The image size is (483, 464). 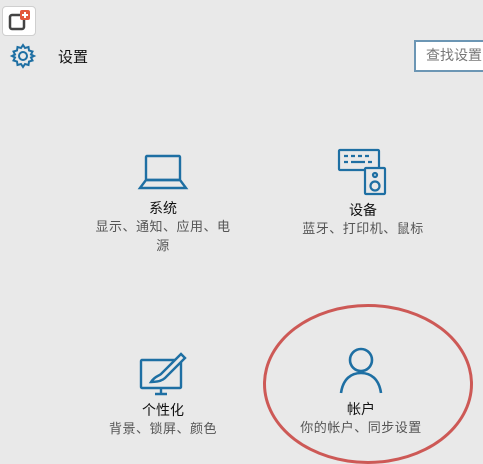 I want to click on tile-system-title: 系统, so click(x=163, y=209).